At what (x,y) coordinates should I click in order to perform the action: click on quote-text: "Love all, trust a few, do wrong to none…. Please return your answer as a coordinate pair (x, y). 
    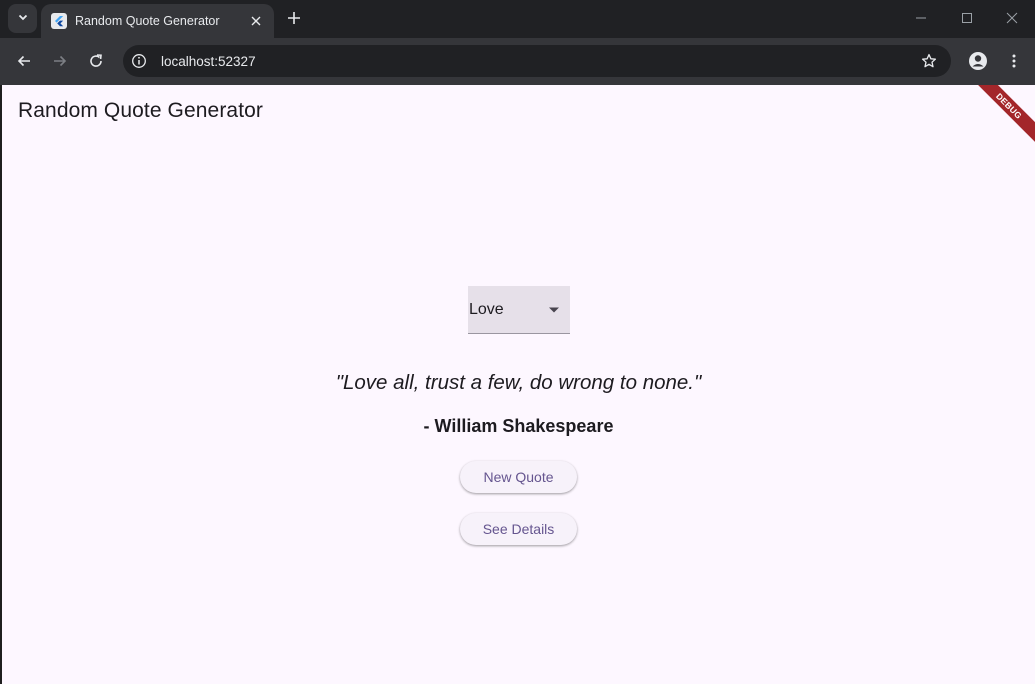
    Looking at the image, I should click on (518, 382).